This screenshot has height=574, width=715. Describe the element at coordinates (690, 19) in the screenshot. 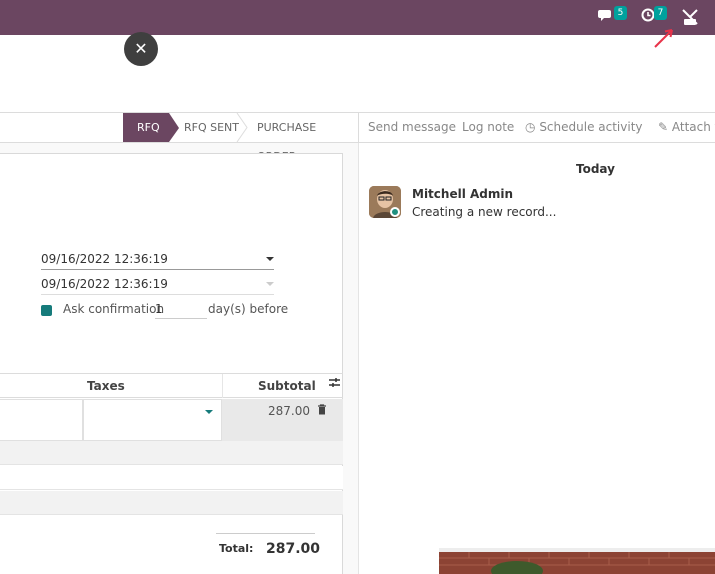

I see `debug-icon` at that location.